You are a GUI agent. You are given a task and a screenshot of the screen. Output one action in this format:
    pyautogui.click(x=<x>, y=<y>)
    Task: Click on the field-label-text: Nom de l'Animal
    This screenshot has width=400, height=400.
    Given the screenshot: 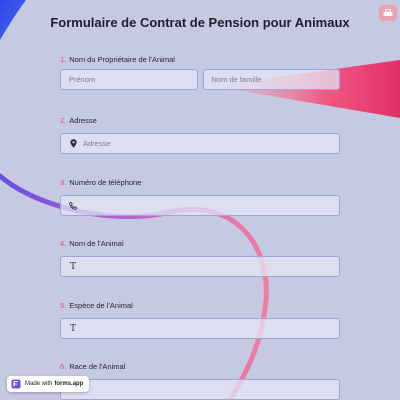 What is the action you would take?
    pyautogui.click(x=96, y=243)
    